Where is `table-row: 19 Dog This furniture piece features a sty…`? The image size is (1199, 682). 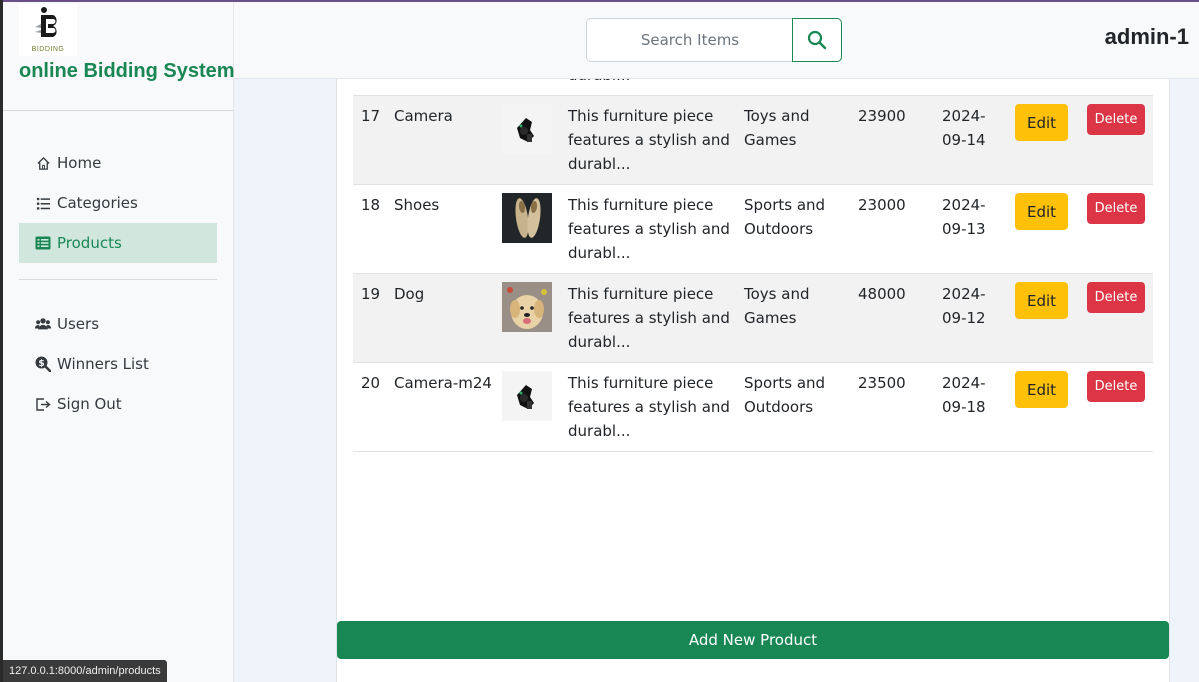
table-row: 19 Dog This furniture piece features a sty… is located at coordinates (753, 318).